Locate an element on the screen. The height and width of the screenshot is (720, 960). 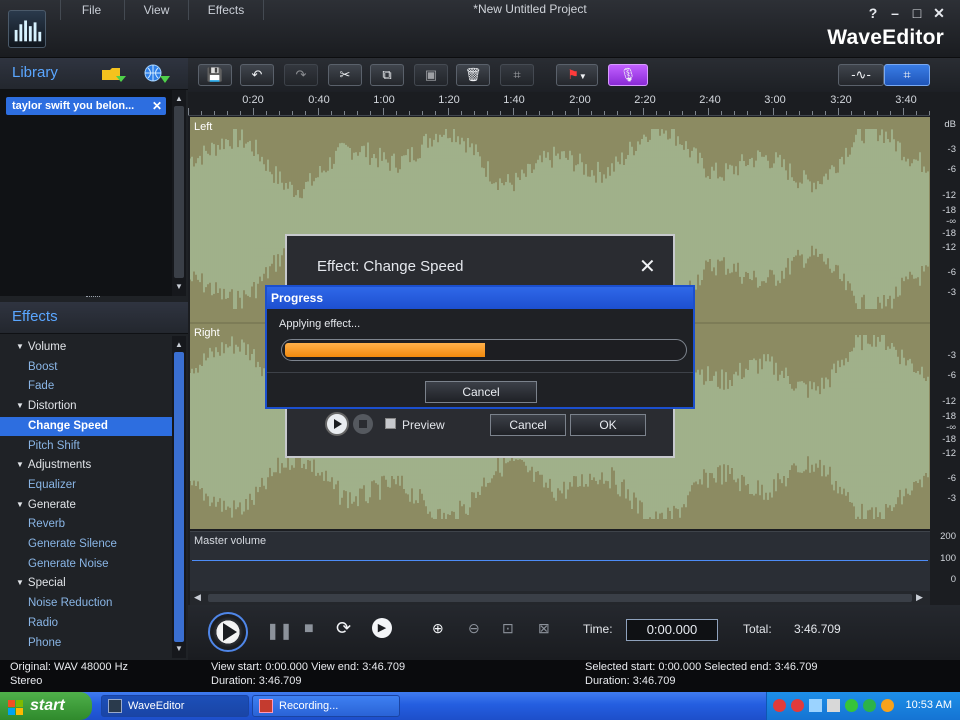
zoom-selection-button: ⊡ is located at coordinates (508, 628).